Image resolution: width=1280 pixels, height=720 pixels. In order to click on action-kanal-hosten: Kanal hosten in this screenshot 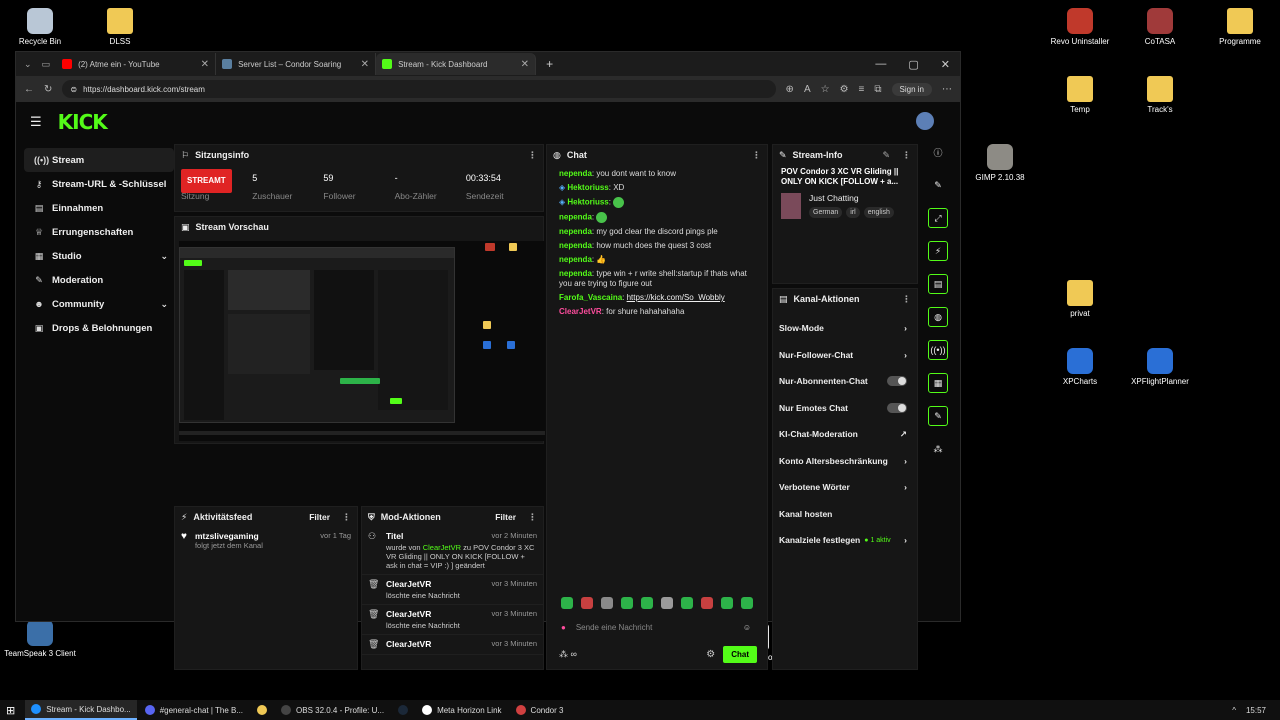, I will do `click(845, 514)`.